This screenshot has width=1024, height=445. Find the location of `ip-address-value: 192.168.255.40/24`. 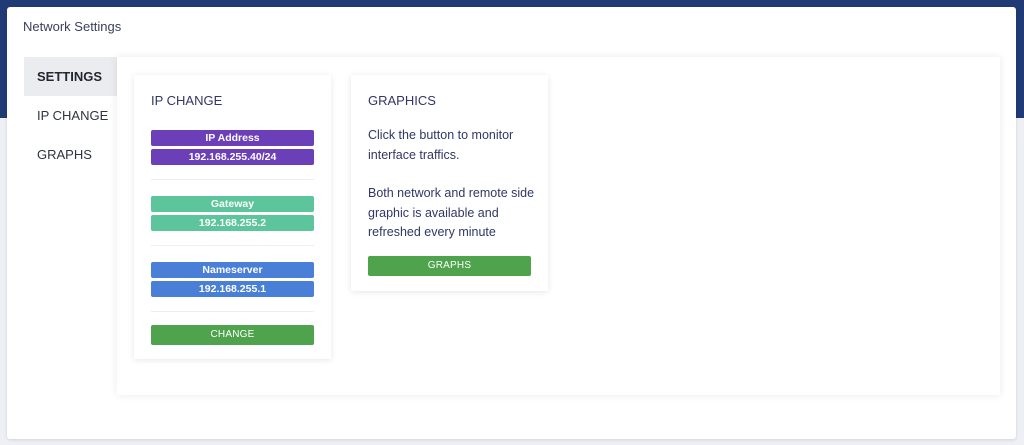

ip-address-value: 192.168.255.40/24 is located at coordinates (232, 157).